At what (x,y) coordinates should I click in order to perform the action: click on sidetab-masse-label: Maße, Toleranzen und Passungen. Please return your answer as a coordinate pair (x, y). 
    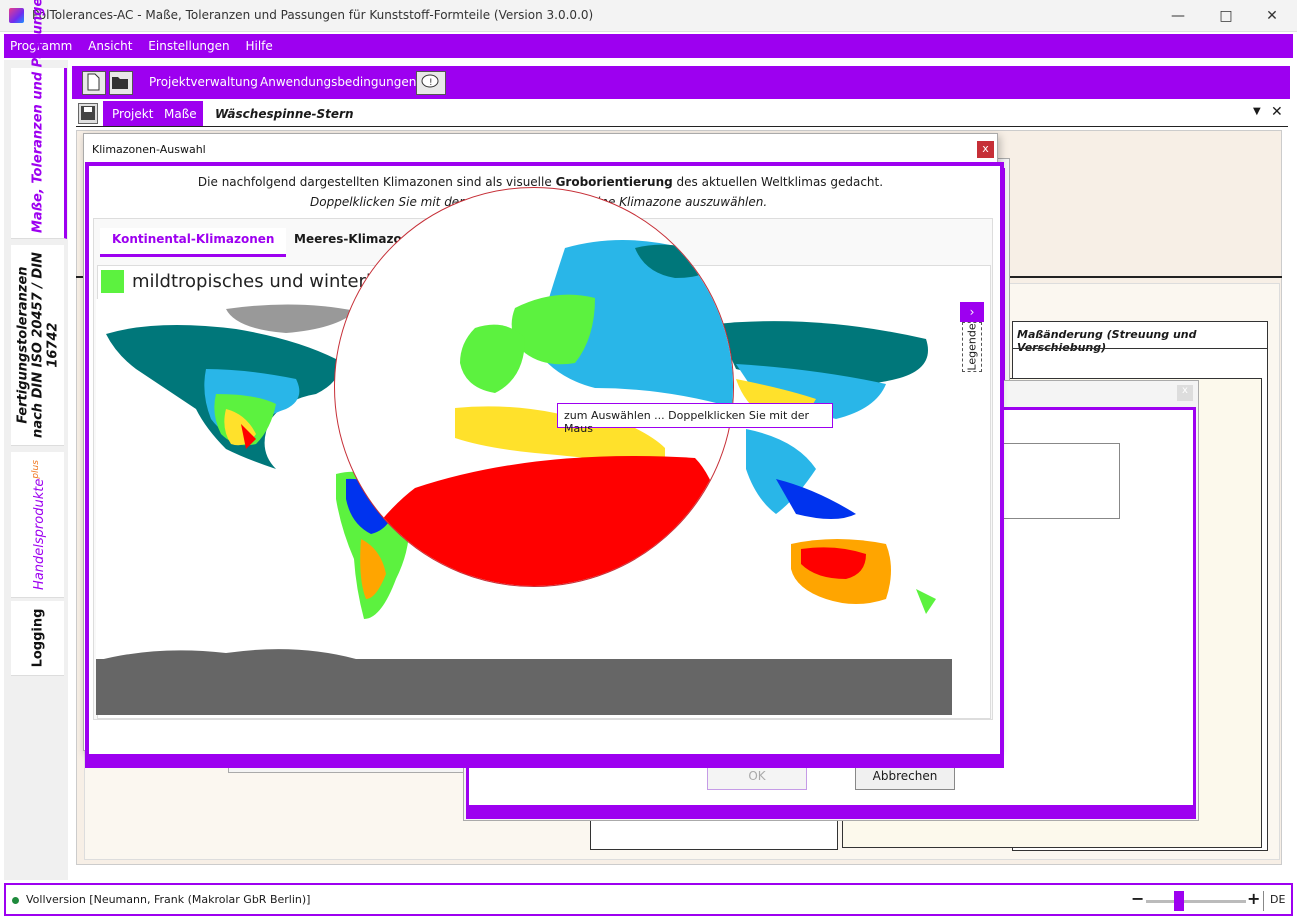
    Looking at the image, I should click on (37, 116).